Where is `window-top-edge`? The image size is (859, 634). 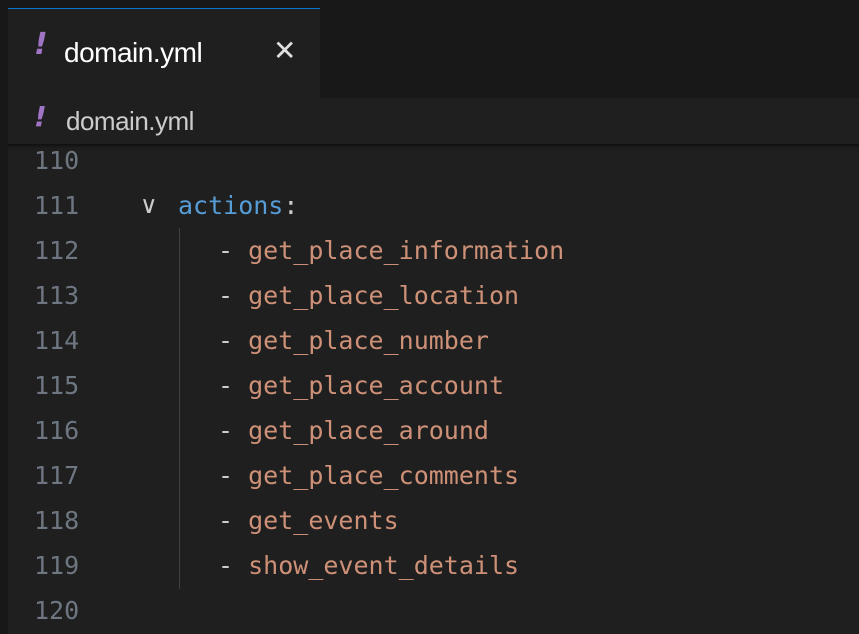 window-top-edge is located at coordinates (429, 4).